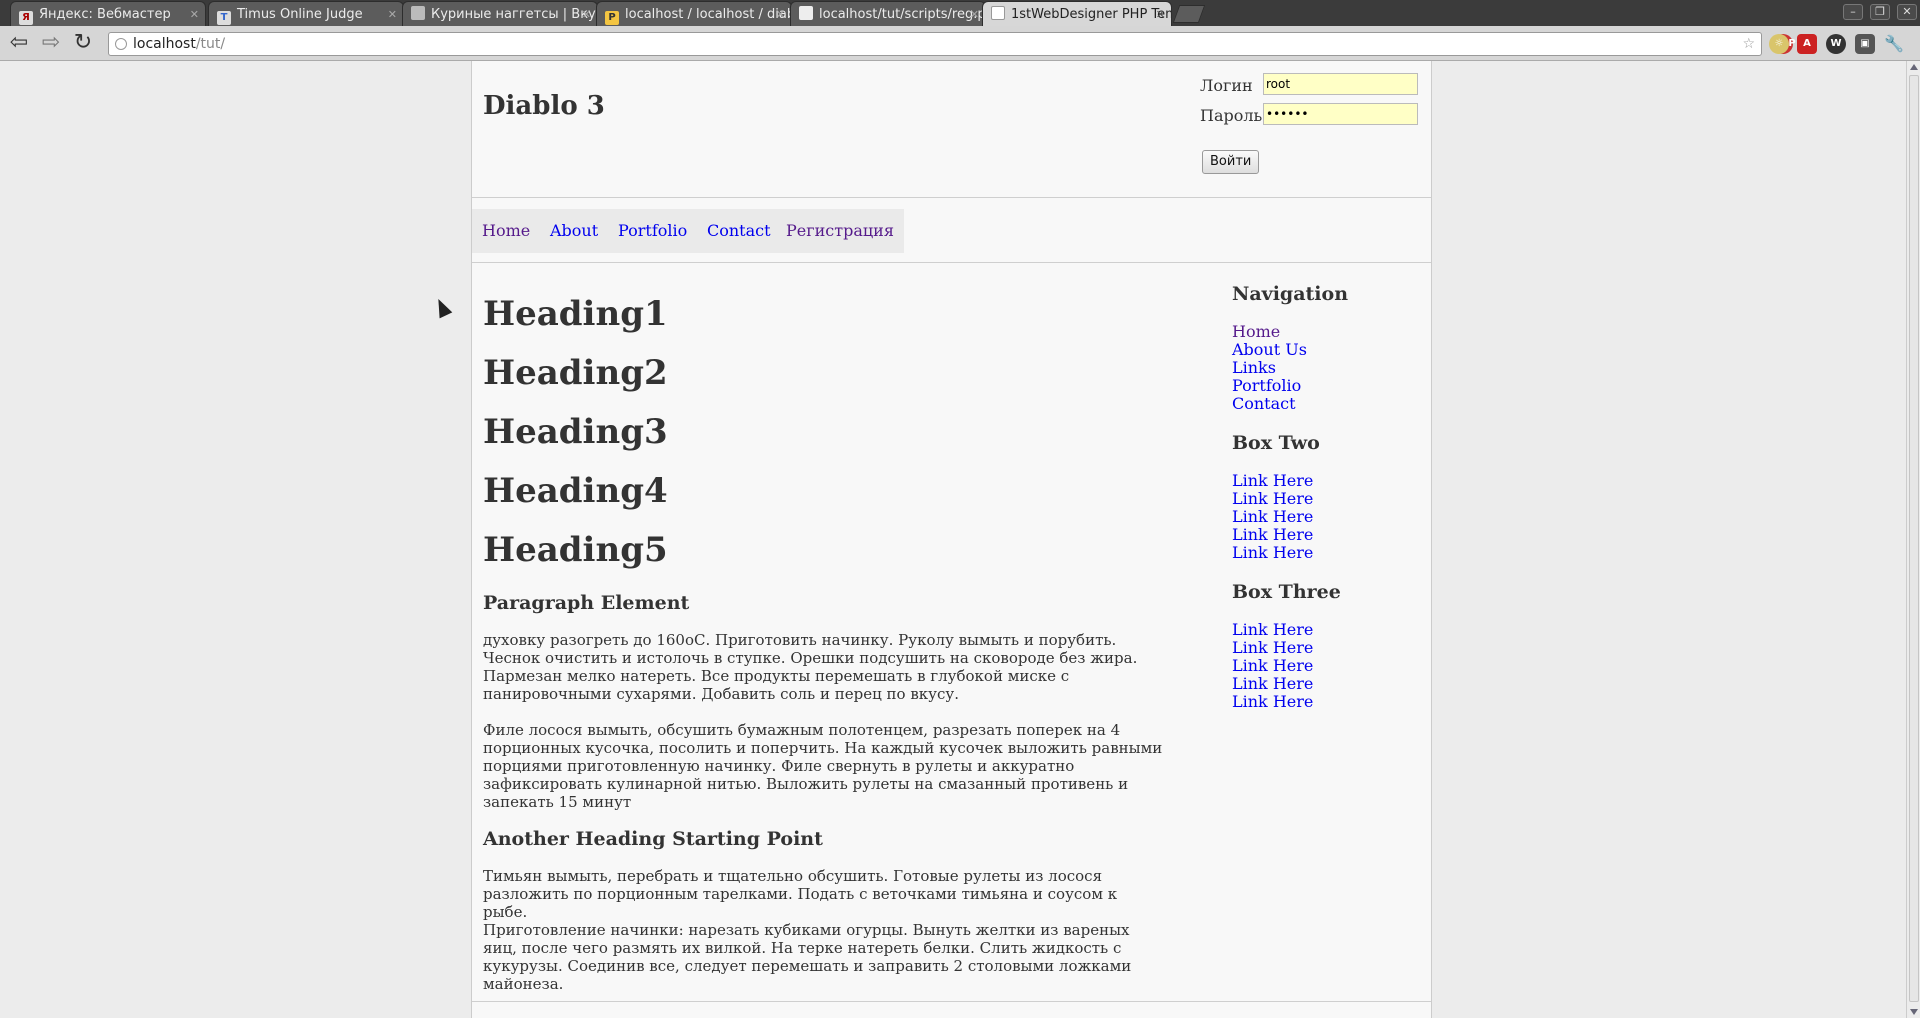 The height and width of the screenshot is (1018, 1920). I want to click on tab-title: localhost/tut/scripts/reg.p, so click(902, 14).